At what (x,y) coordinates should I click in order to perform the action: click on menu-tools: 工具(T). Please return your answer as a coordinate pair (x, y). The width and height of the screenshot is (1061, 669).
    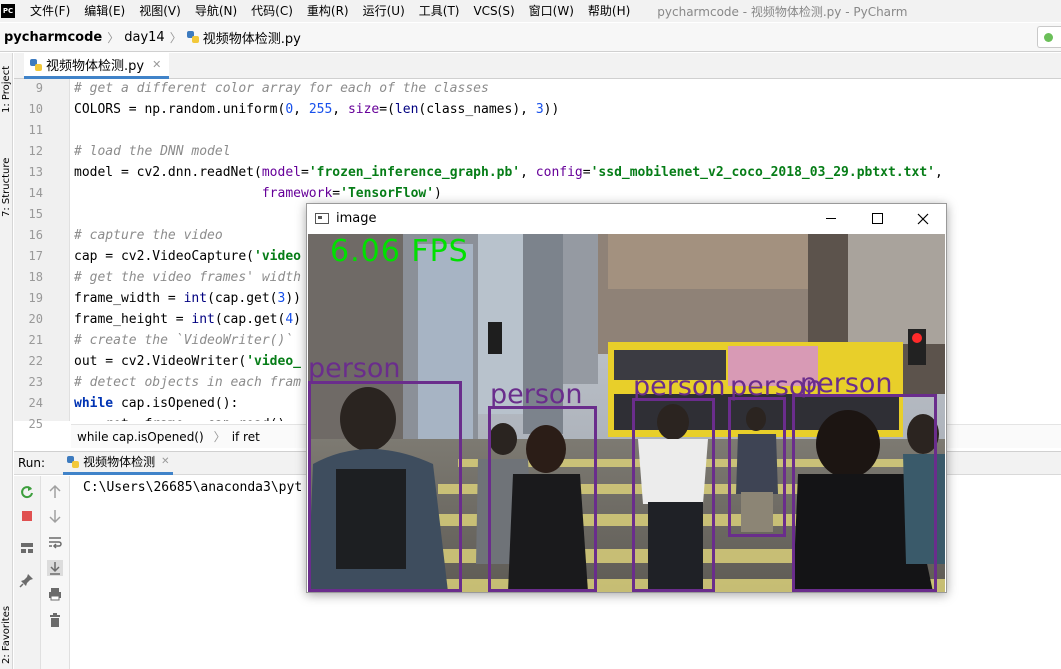
    Looking at the image, I should click on (439, 11).